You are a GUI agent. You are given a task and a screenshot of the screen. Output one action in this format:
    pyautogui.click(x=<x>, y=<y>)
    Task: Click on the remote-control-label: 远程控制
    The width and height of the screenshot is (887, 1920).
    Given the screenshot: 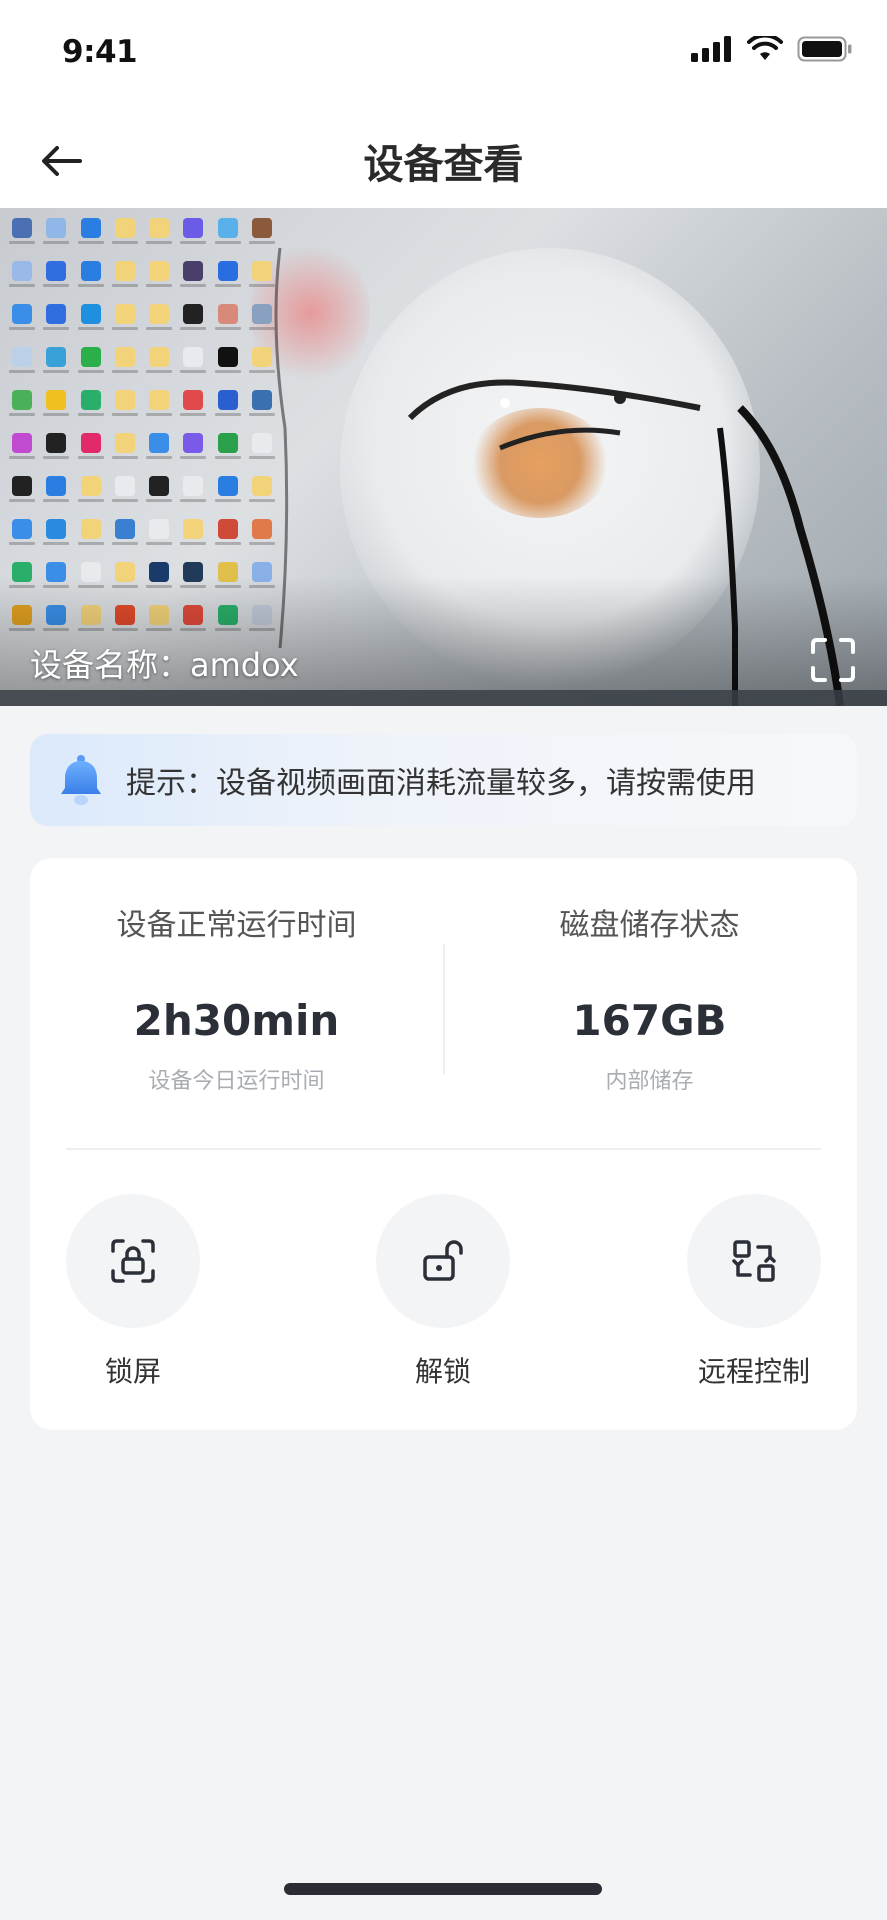 What is the action you would take?
    pyautogui.click(x=753, y=1371)
    